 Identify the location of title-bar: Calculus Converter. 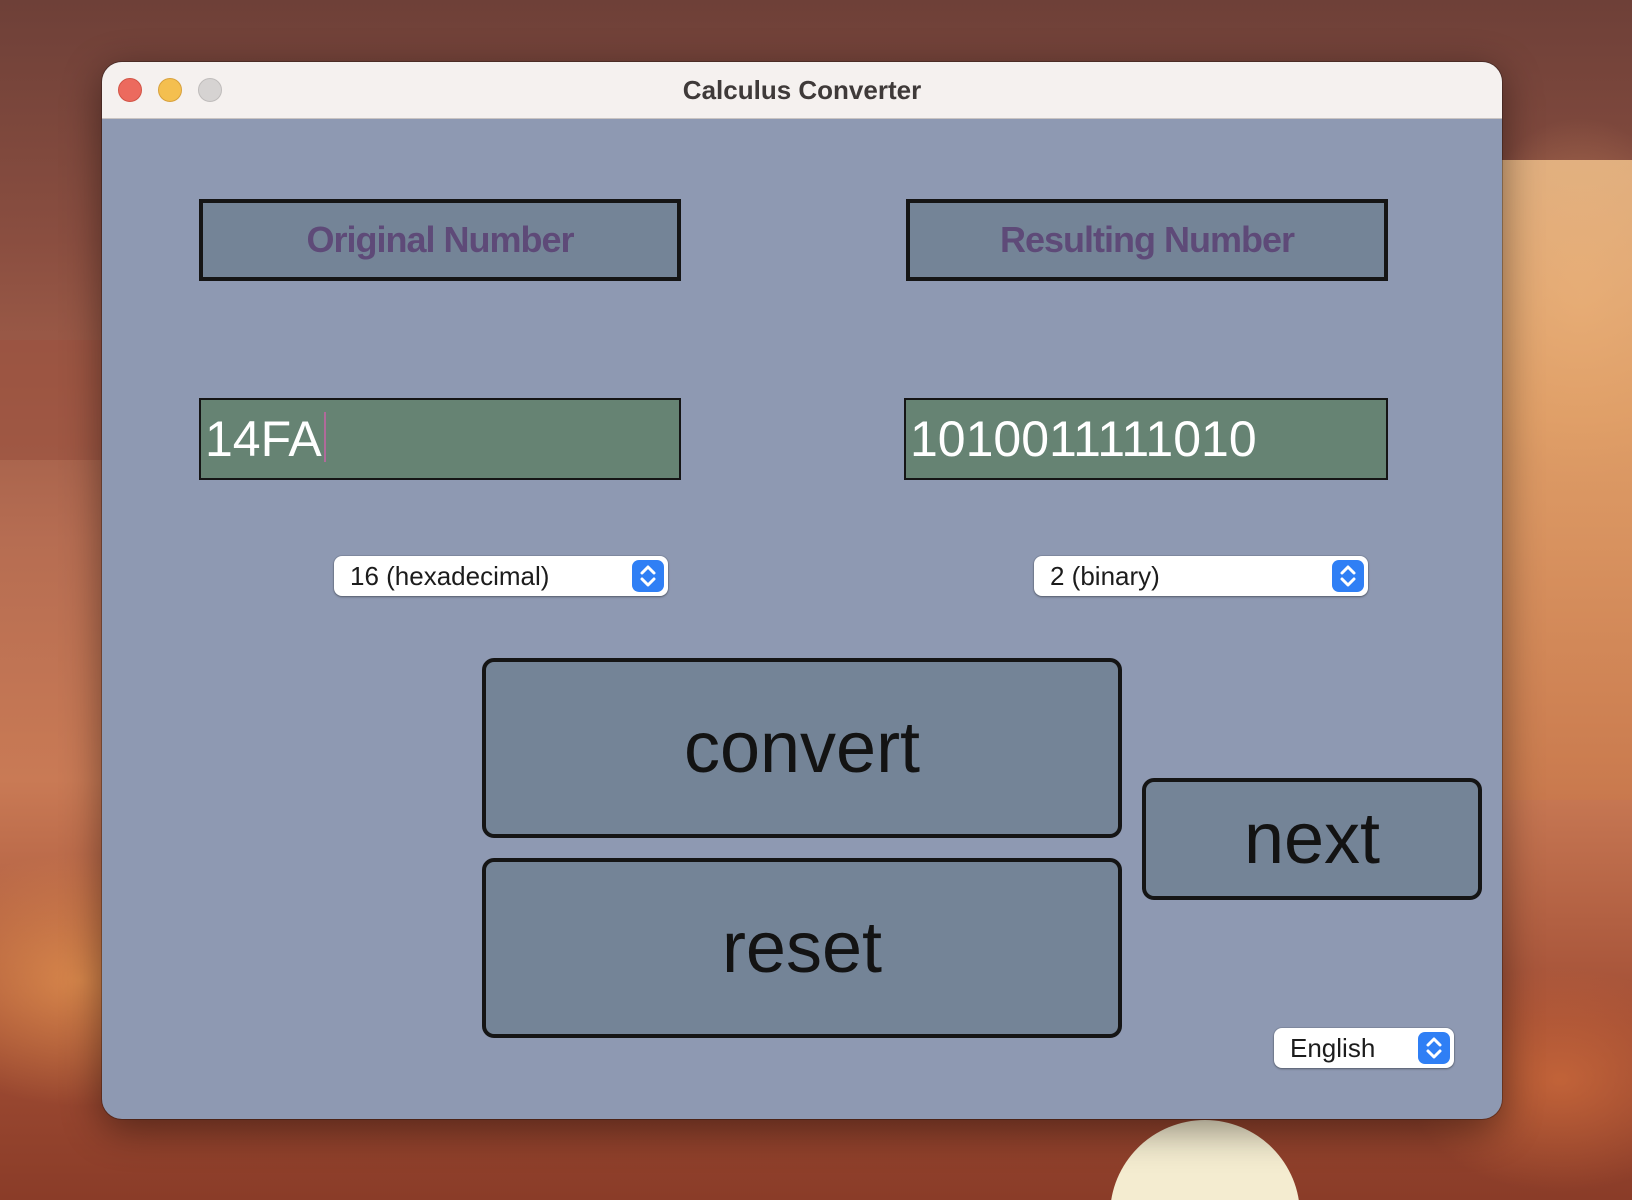
(802, 90).